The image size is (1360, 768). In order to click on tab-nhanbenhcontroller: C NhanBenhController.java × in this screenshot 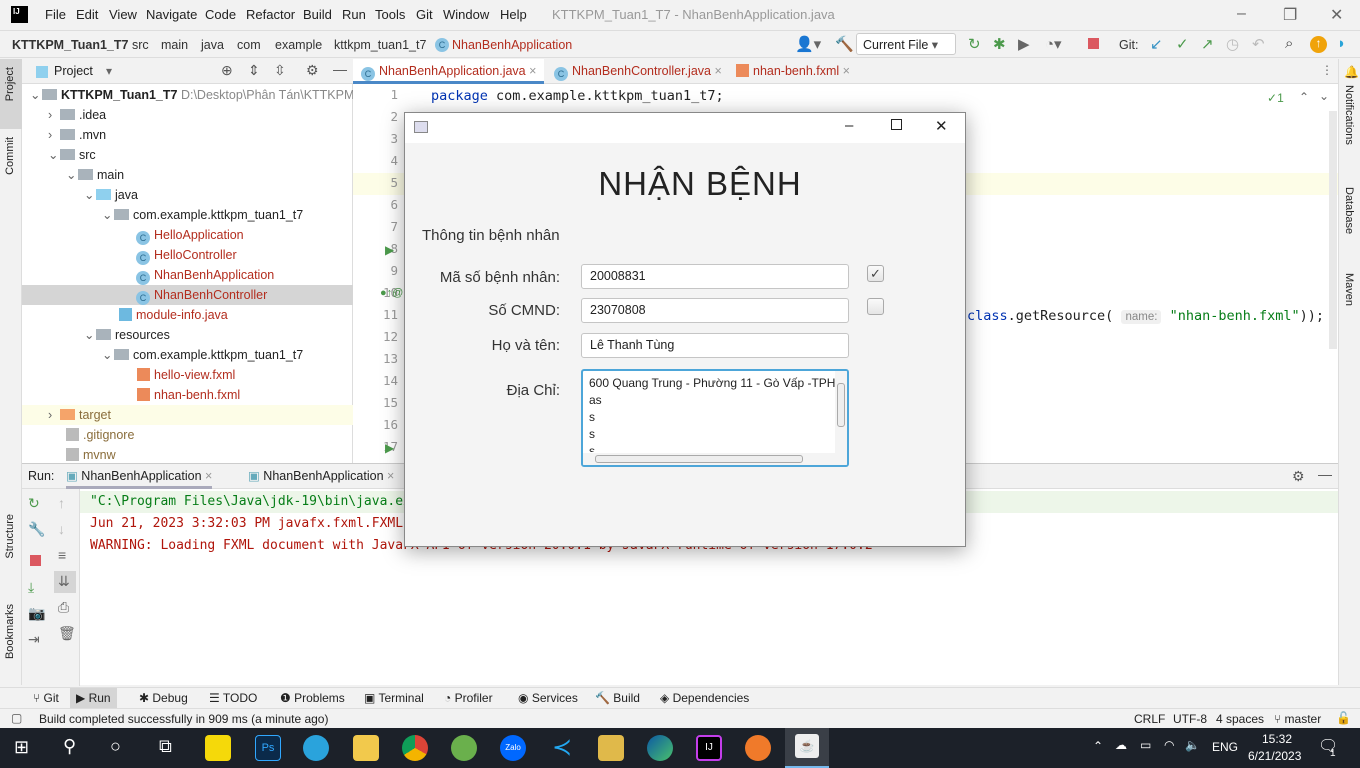, I will do `click(638, 71)`.